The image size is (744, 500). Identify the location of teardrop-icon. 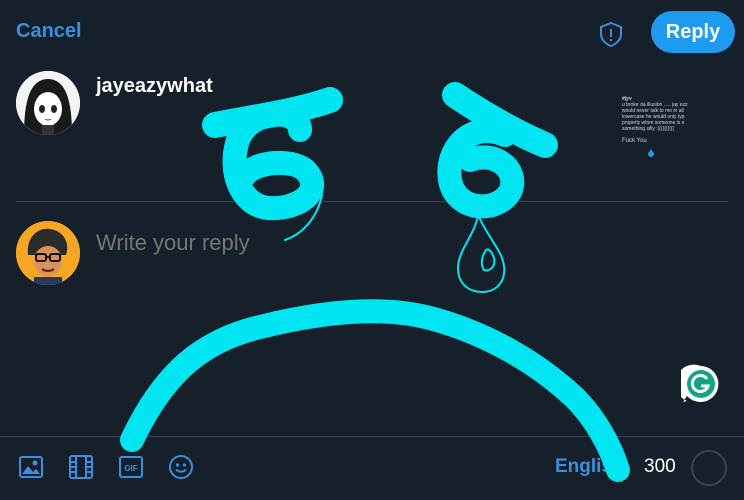
(651, 152).